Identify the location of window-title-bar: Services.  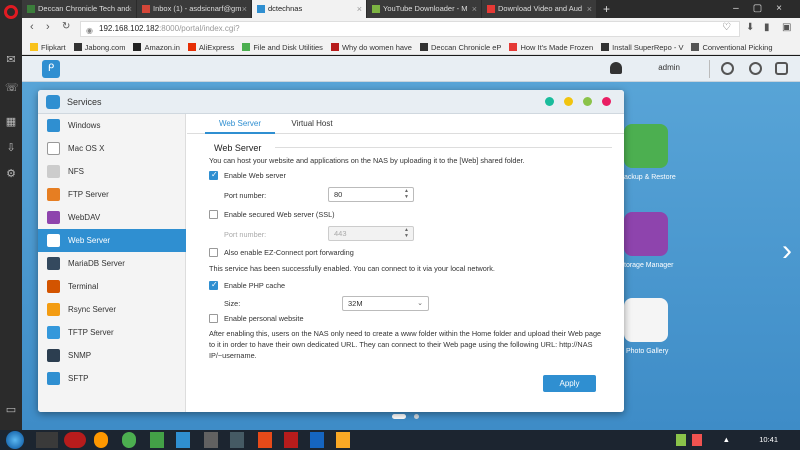
(331, 102).